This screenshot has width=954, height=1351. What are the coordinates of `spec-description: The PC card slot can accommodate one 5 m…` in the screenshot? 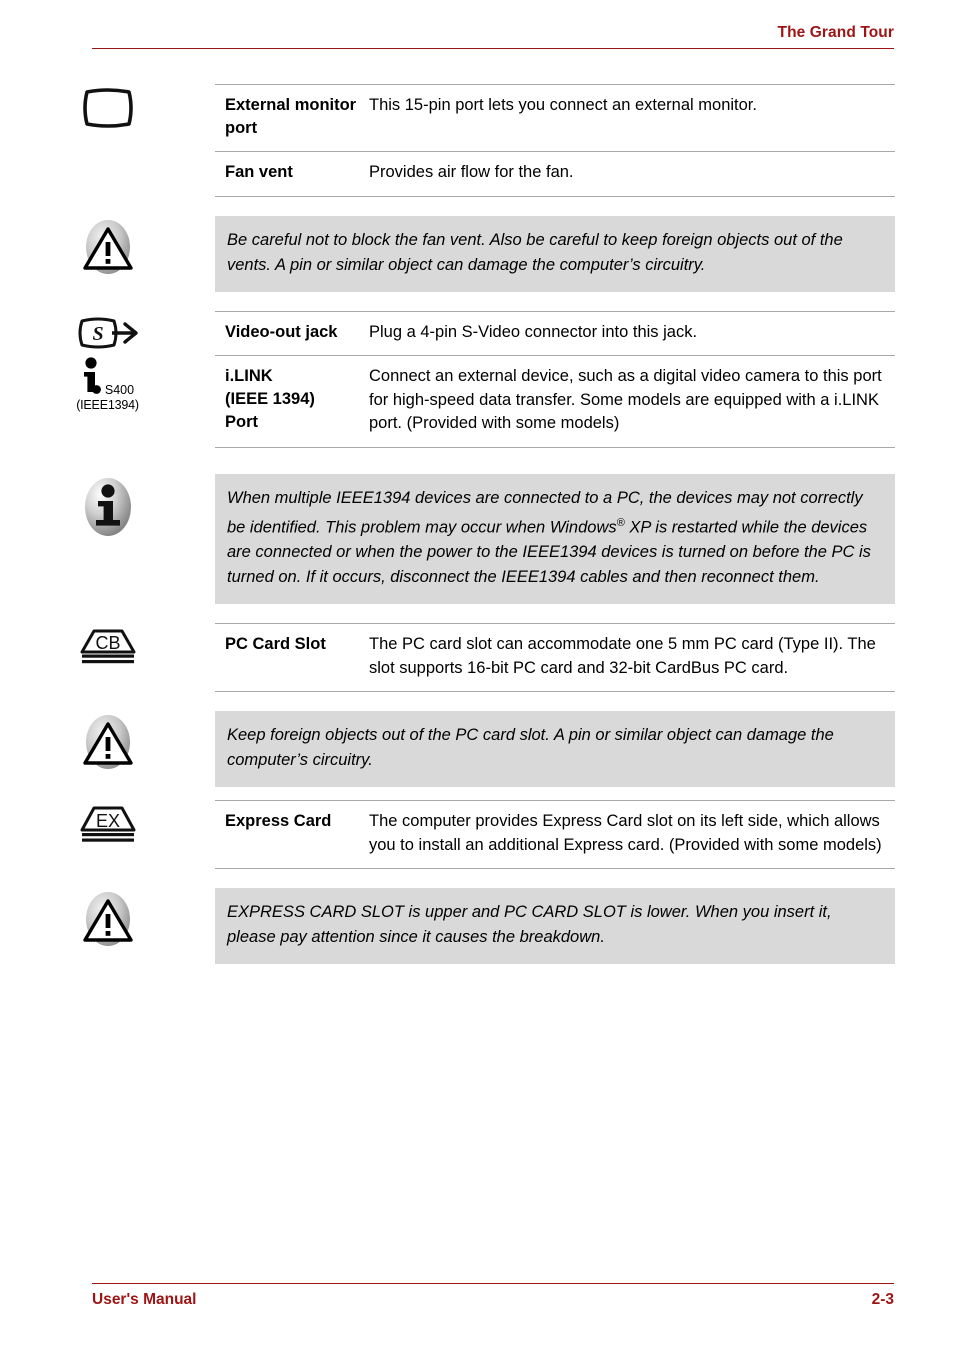 It's located at (622, 656).